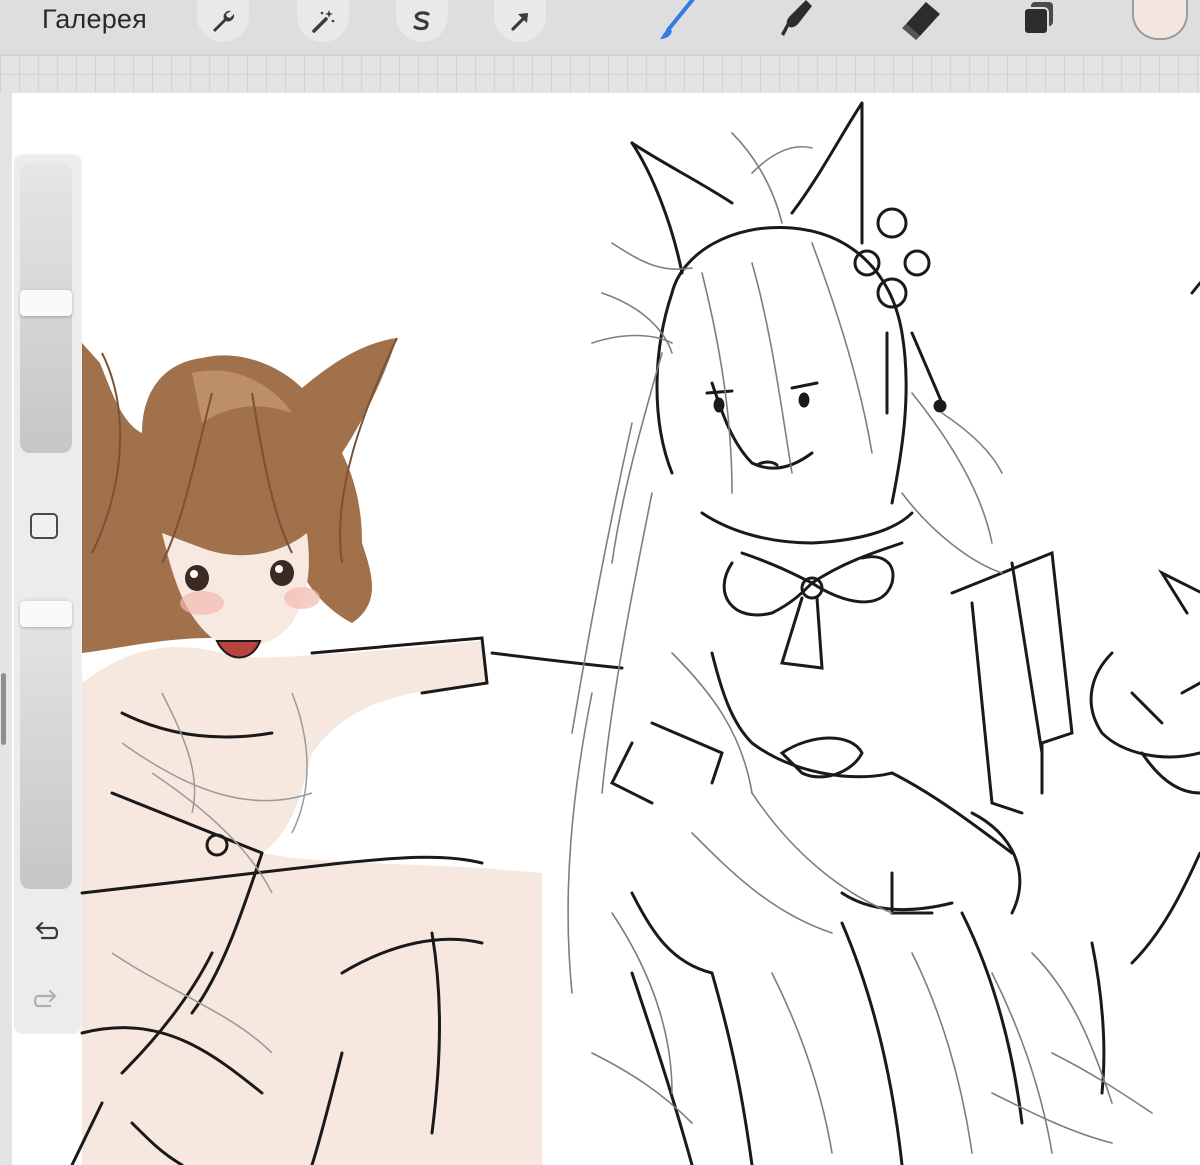  I want to click on magic-wand-icon, so click(323, 21).